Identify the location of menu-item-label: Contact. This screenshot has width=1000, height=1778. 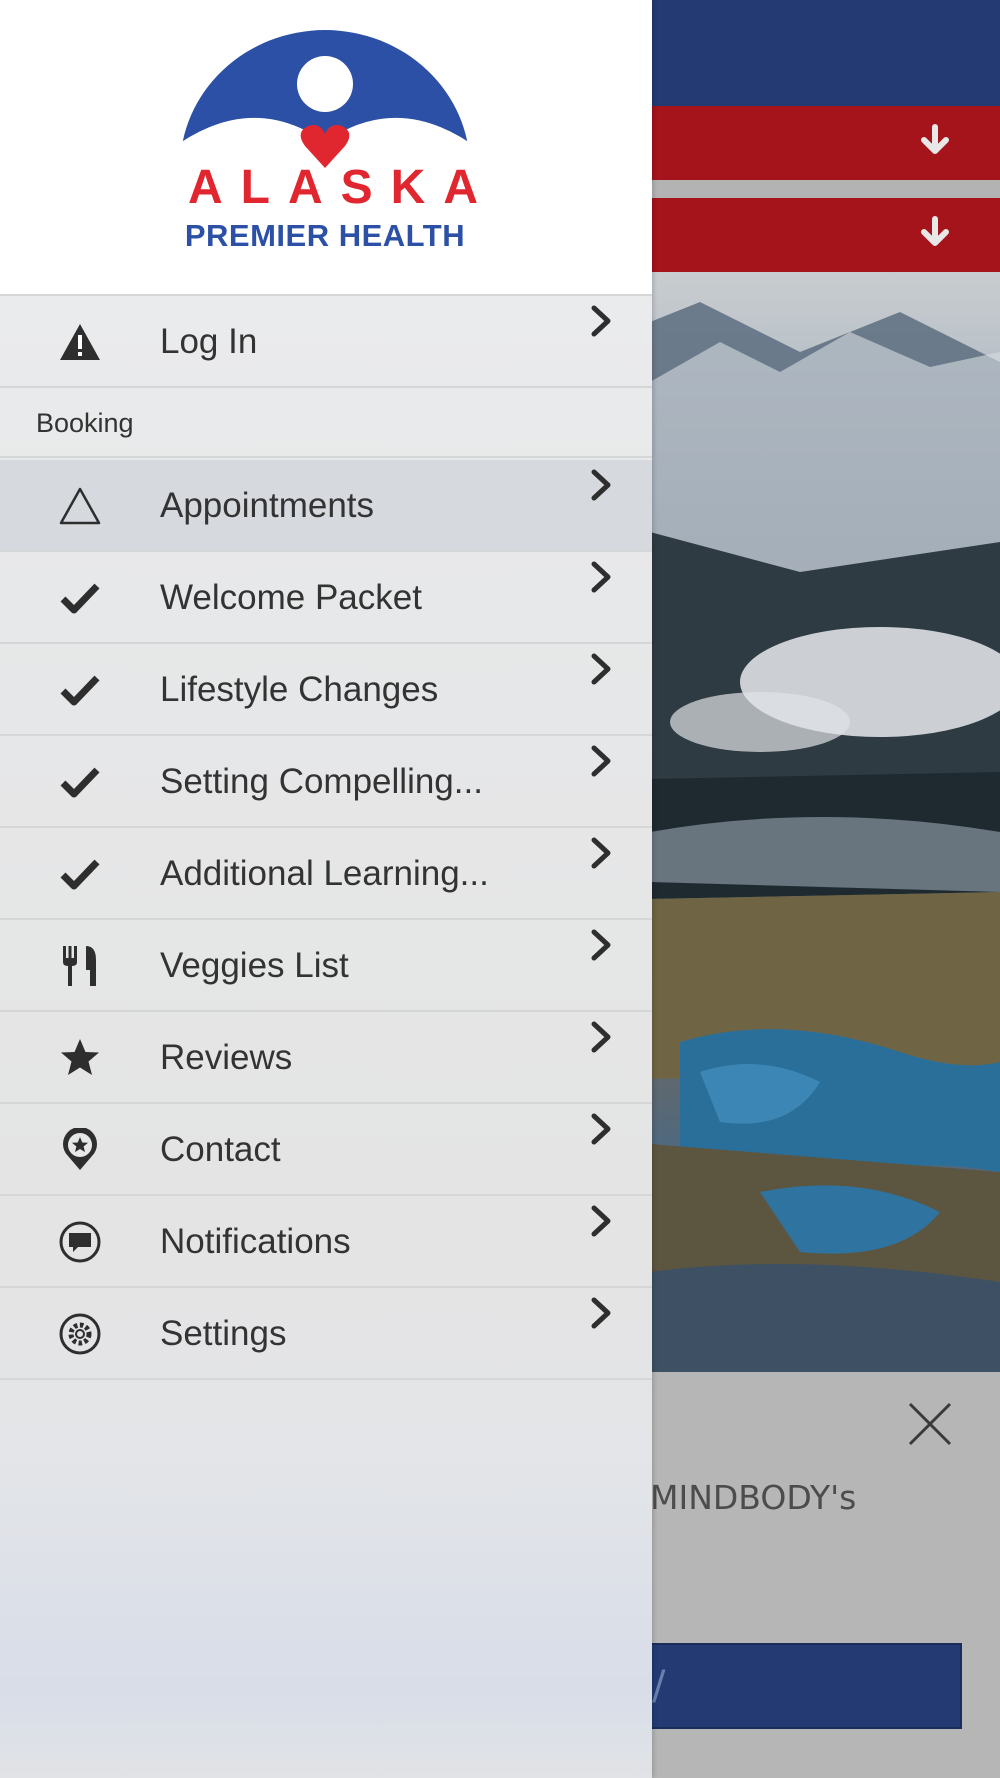
(220, 1149).